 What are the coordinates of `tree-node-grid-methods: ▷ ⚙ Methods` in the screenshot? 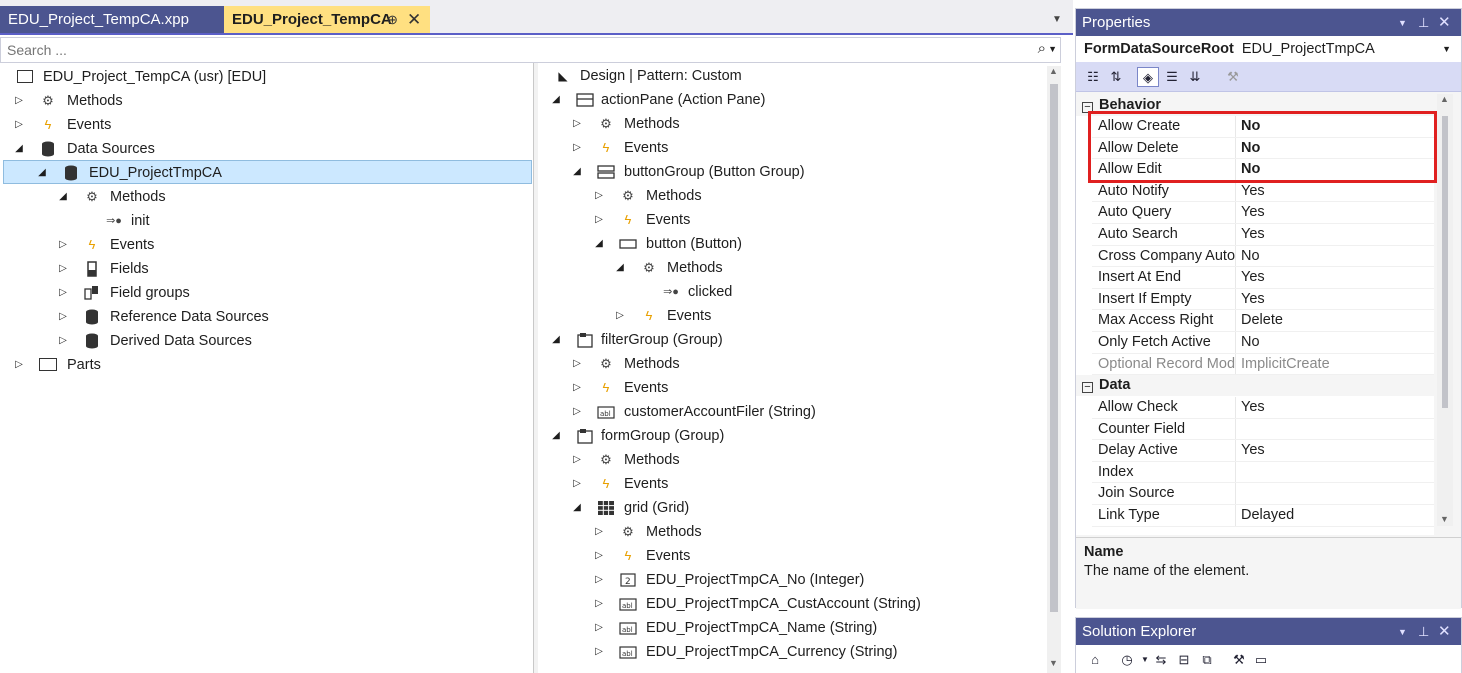 It's located at (813, 532).